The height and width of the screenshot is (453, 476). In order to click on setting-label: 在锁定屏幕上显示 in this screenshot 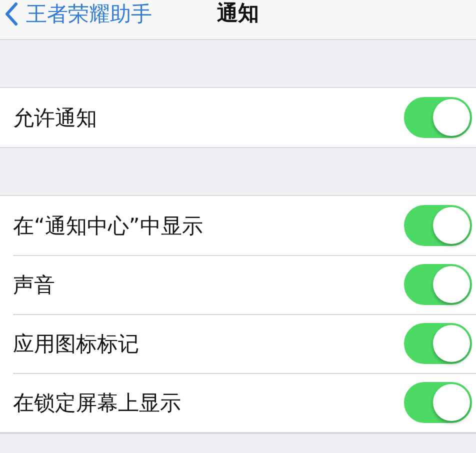, I will do `click(97, 403)`.